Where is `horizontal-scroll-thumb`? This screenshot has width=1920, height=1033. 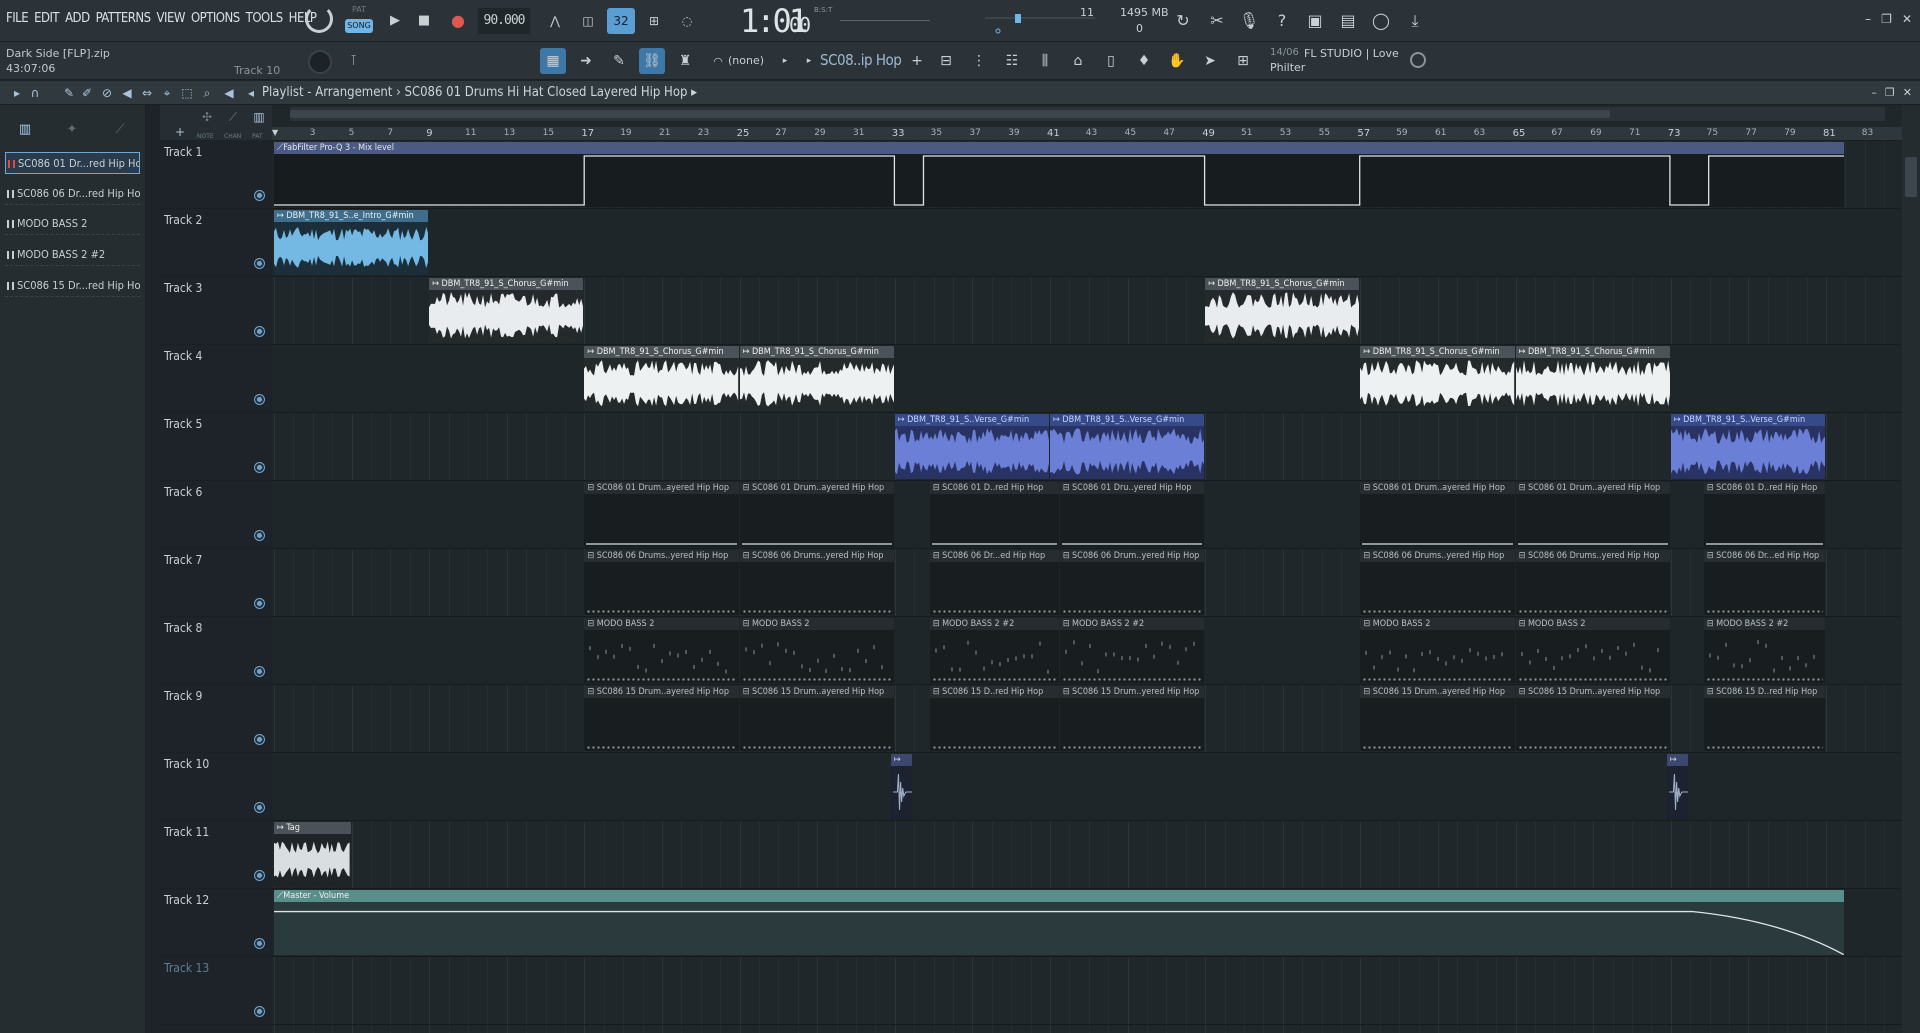 horizontal-scroll-thumb is located at coordinates (950, 114).